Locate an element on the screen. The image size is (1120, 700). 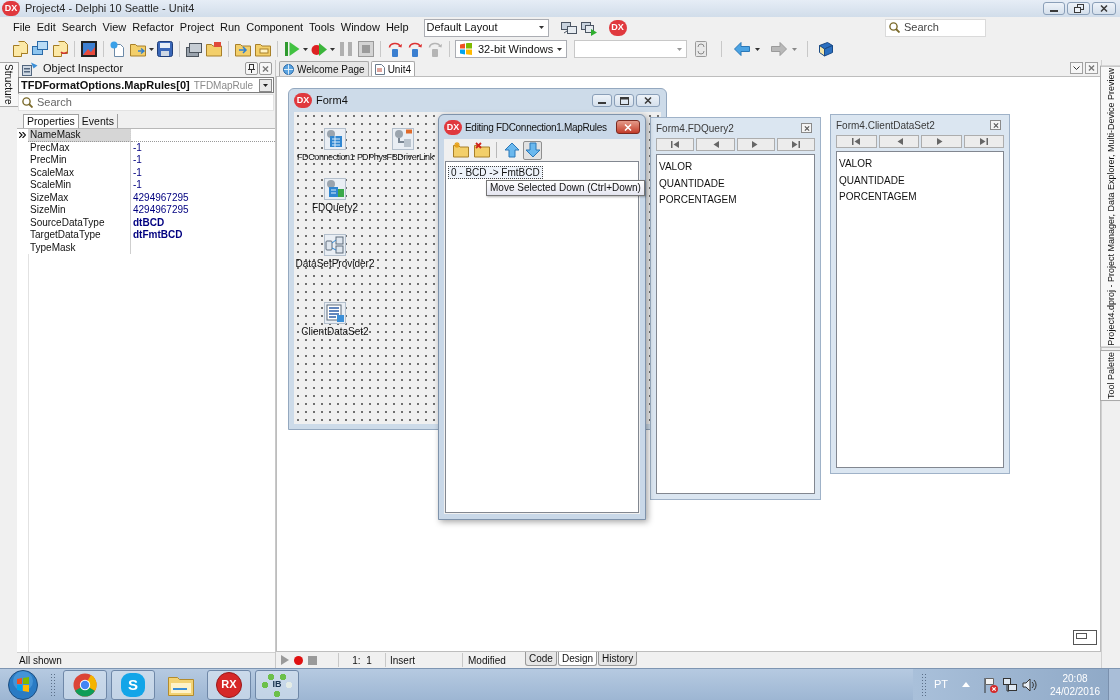
menu-item: Edit is located at coordinates (46, 27).